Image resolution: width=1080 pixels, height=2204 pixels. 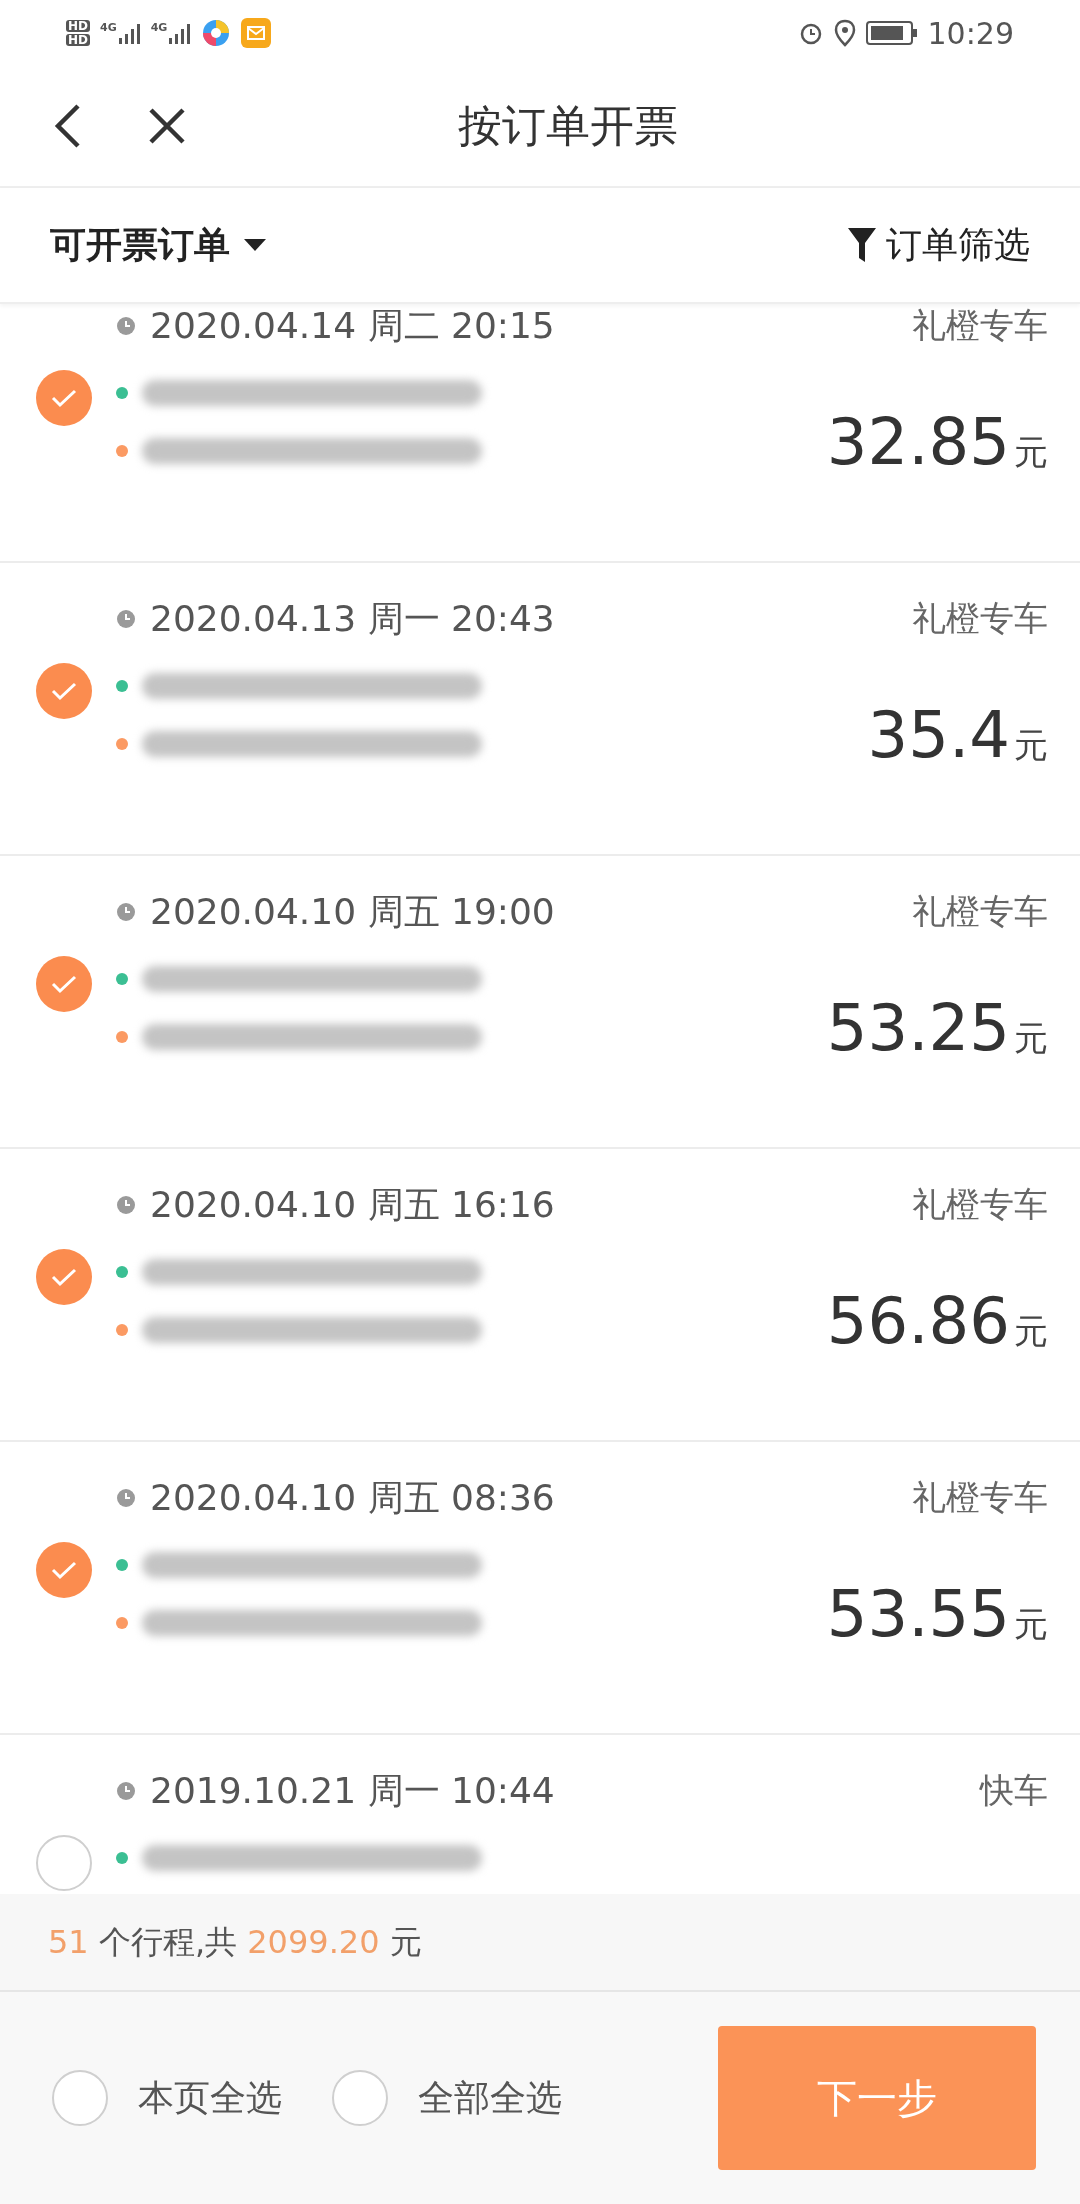 What do you see at coordinates (862, 245) in the screenshot?
I see `filter-icon` at bounding box center [862, 245].